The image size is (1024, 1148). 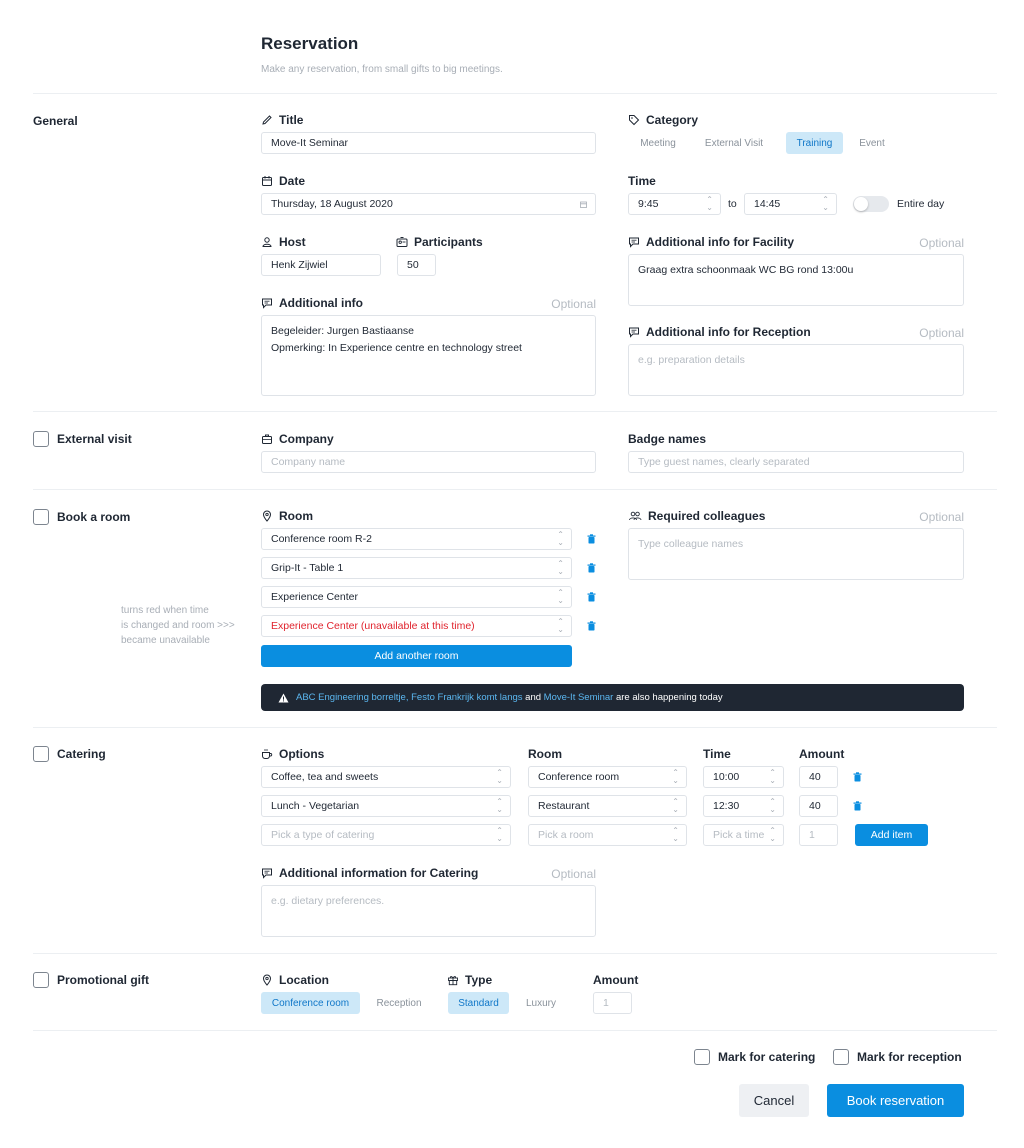 What do you see at coordinates (386, 806) in the screenshot?
I see `catering-option-select: Lunch - Vegetarian ⌃ ⌄` at bounding box center [386, 806].